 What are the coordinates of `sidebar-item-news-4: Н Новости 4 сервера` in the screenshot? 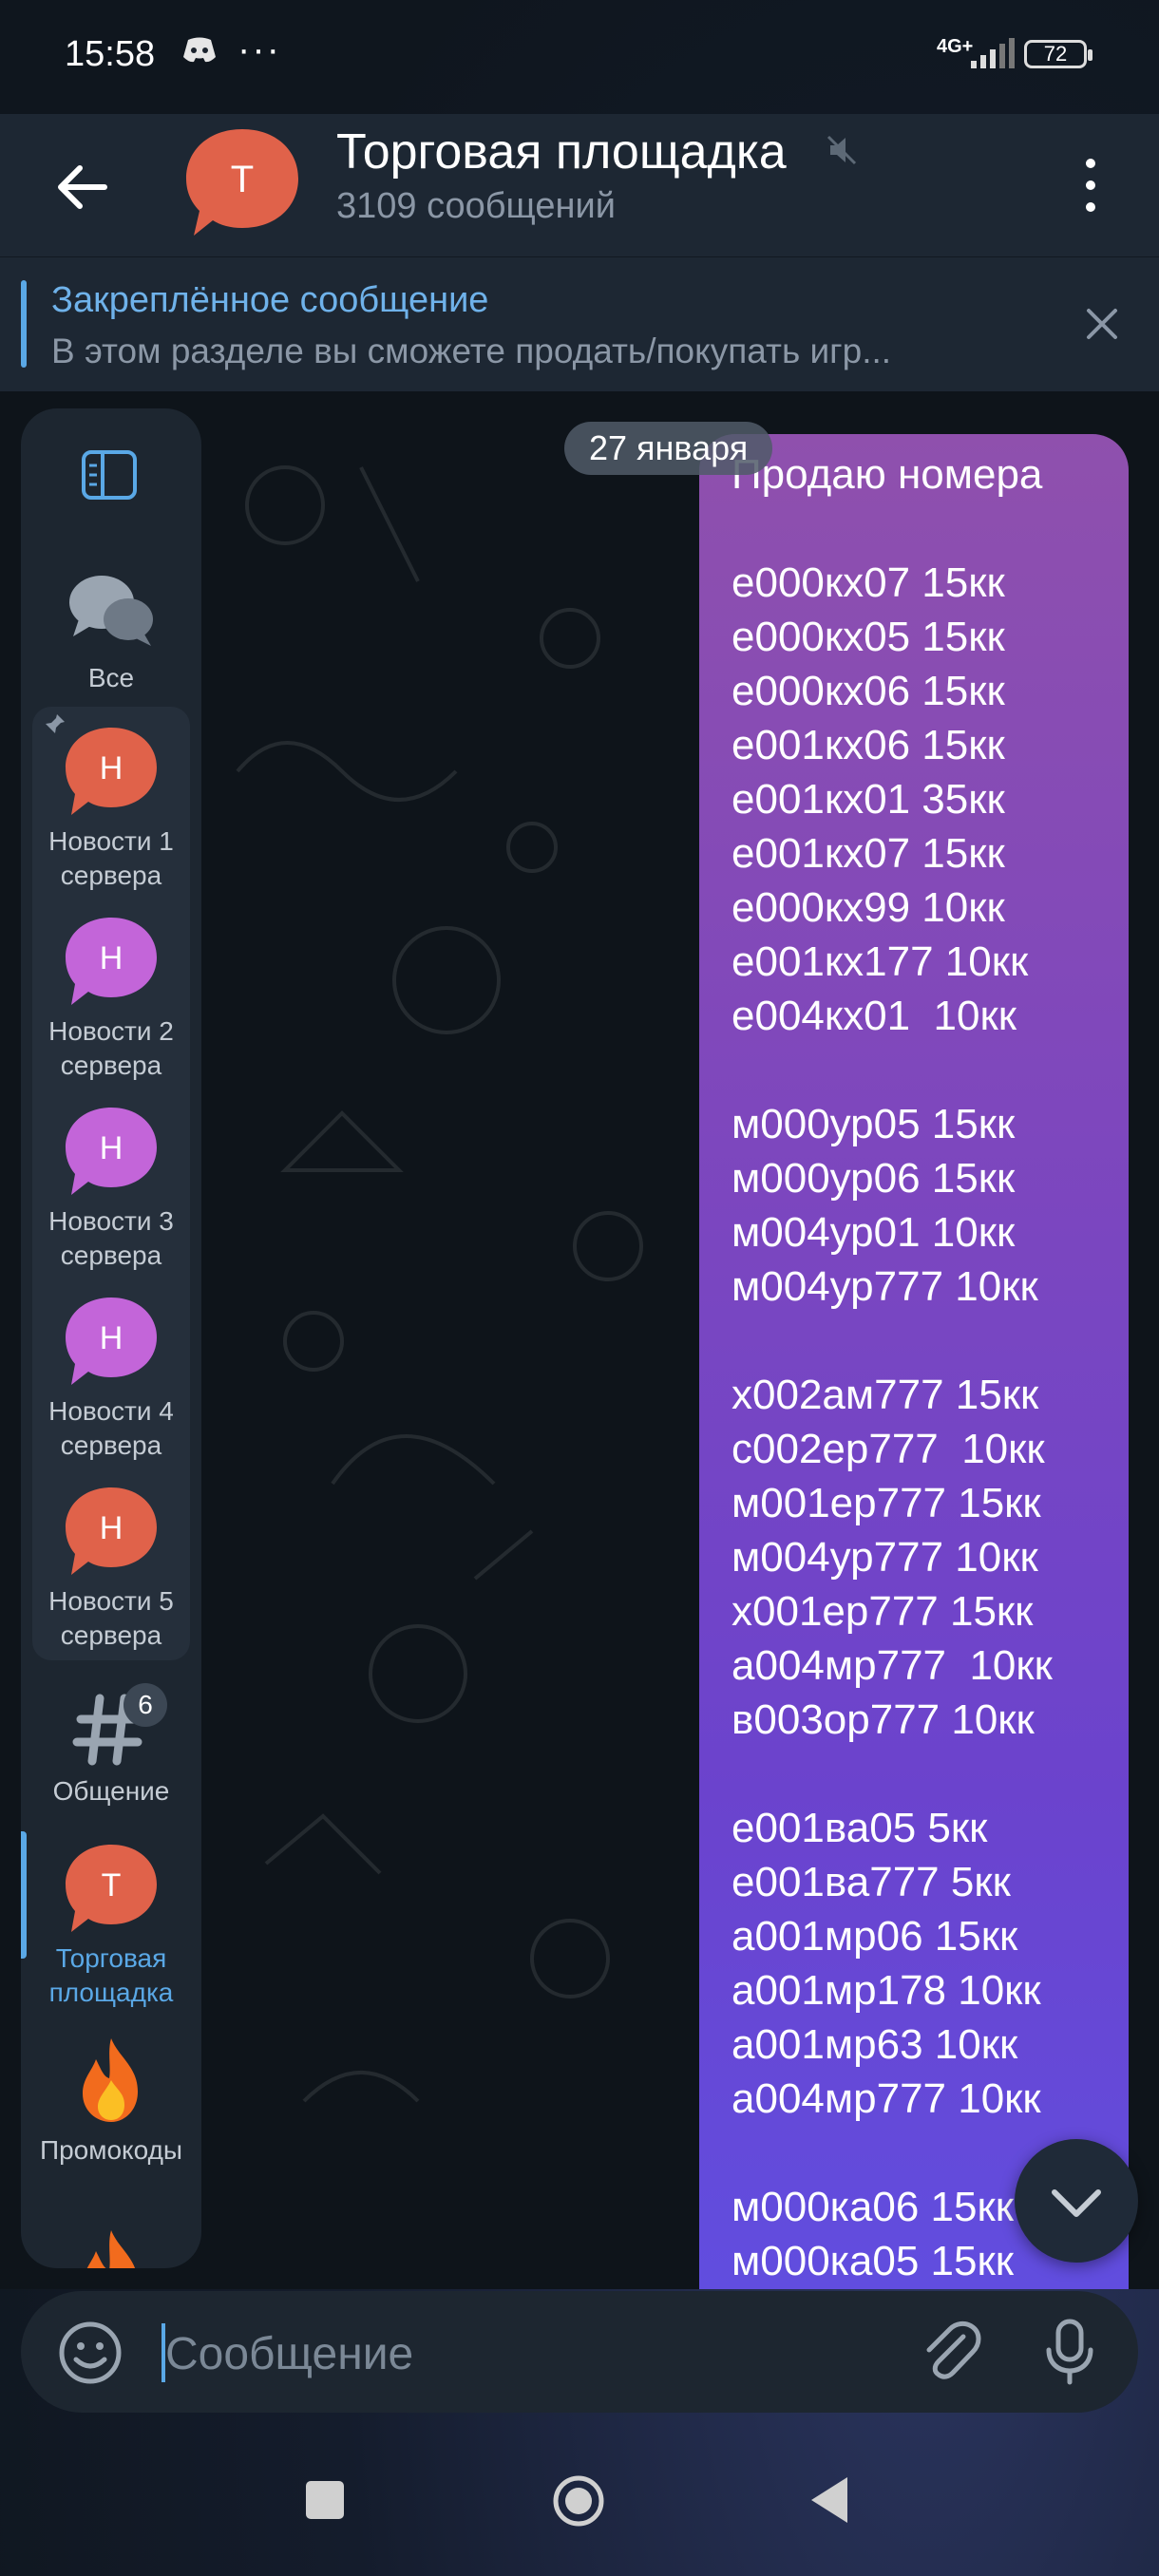 It's located at (111, 1378).